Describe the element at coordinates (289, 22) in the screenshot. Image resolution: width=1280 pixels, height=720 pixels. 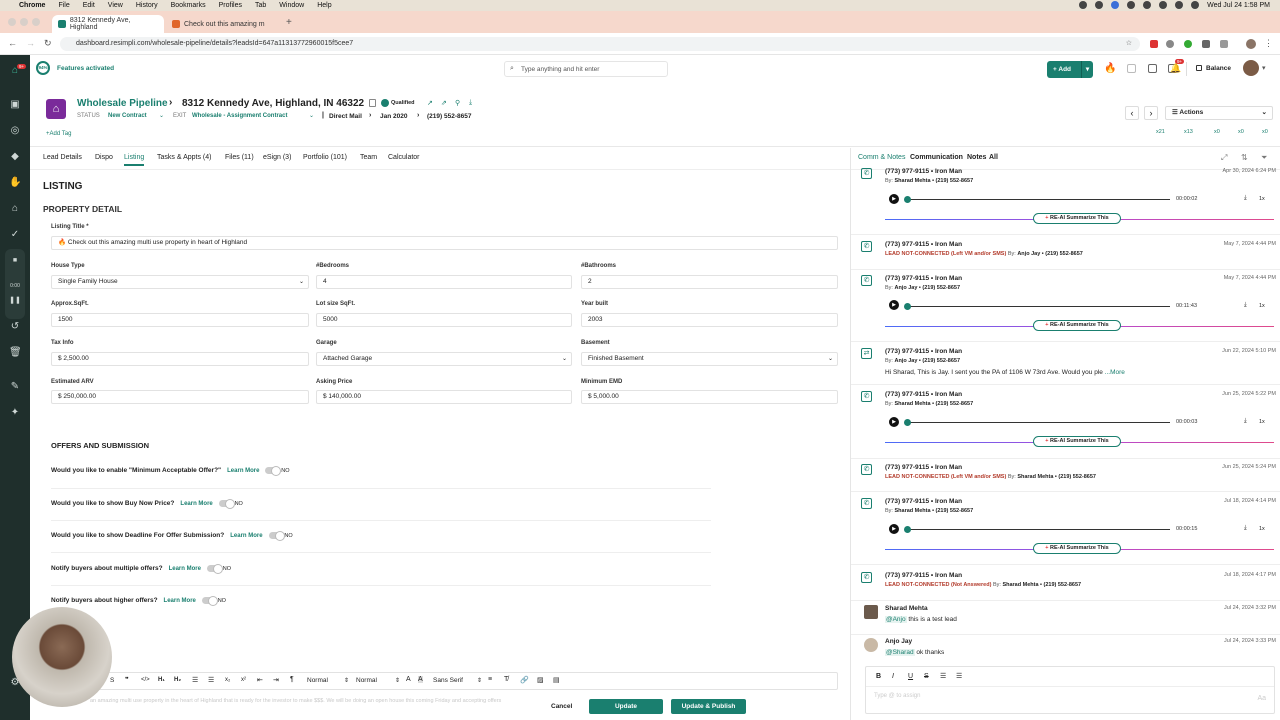
I see `new-tab-icon: +` at that location.